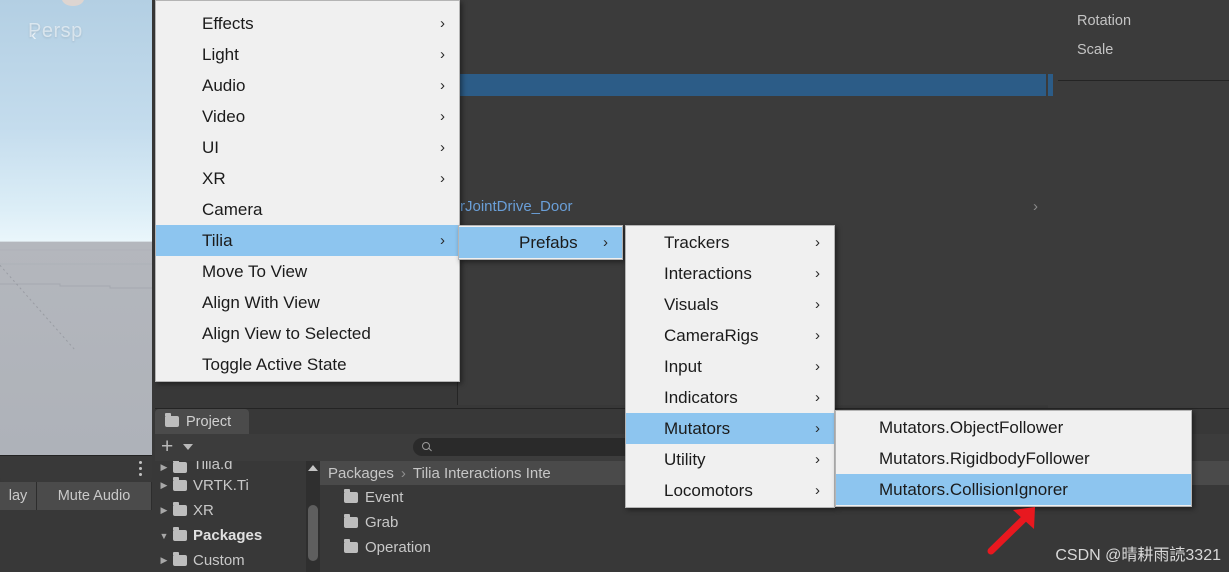 The width and height of the screenshot is (1229, 572). I want to click on menu-item-align-view-to-selected: Align View to Selected, so click(307, 333).